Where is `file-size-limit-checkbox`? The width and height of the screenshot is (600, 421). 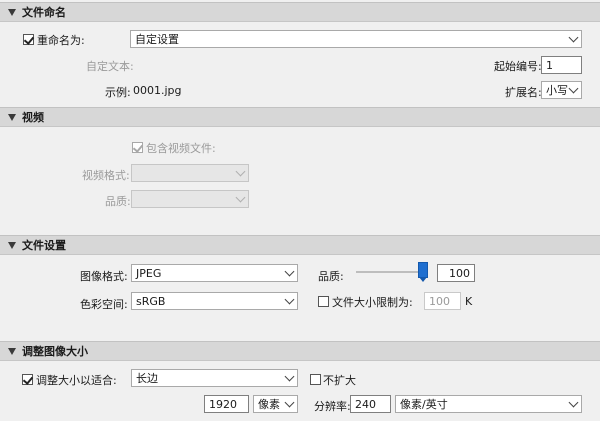
file-size-limit-checkbox is located at coordinates (323, 301).